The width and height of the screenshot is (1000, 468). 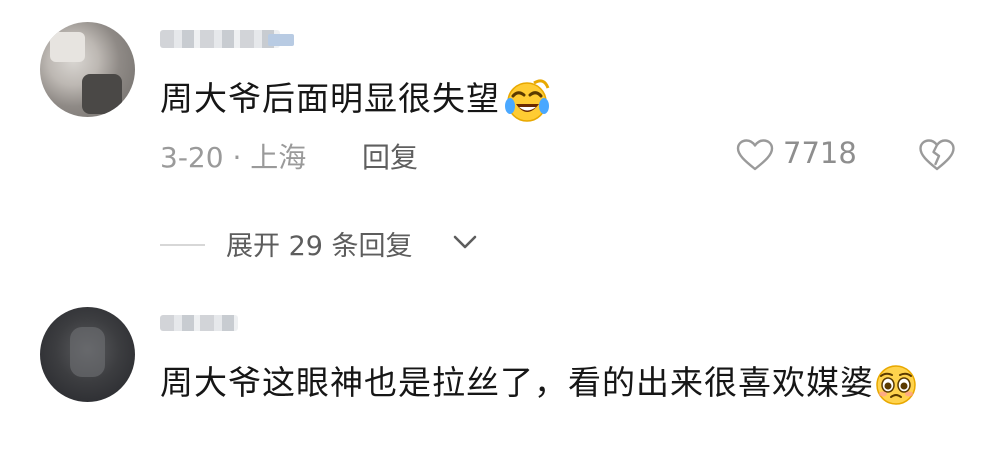 What do you see at coordinates (896, 385) in the screenshot?
I see `pleading-face-emoji-icon` at bounding box center [896, 385].